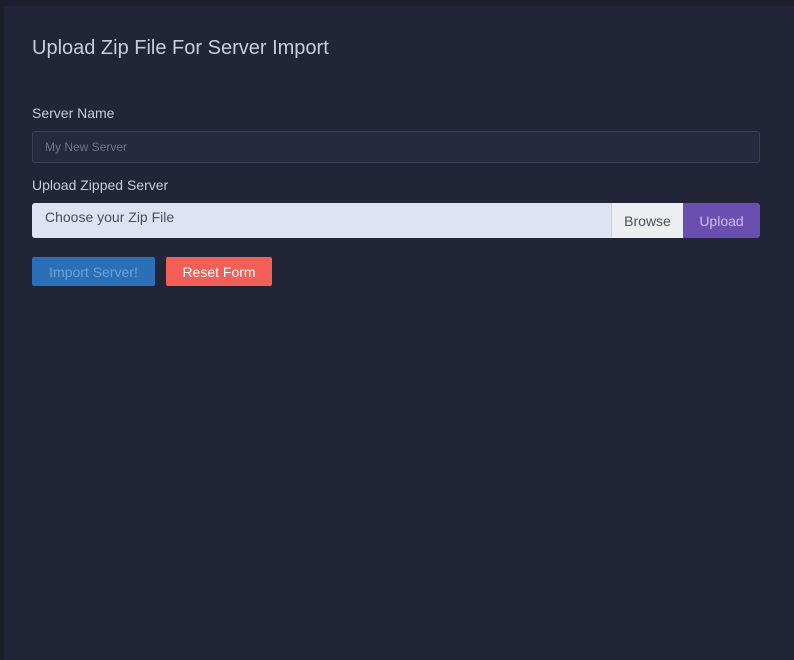 The width and height of the screenshot is (794, 660). What do you see at coordinates (219, 271) in the screenshot?
I see `reset-form-button: Reset Form` at bounding box center [219, 271].